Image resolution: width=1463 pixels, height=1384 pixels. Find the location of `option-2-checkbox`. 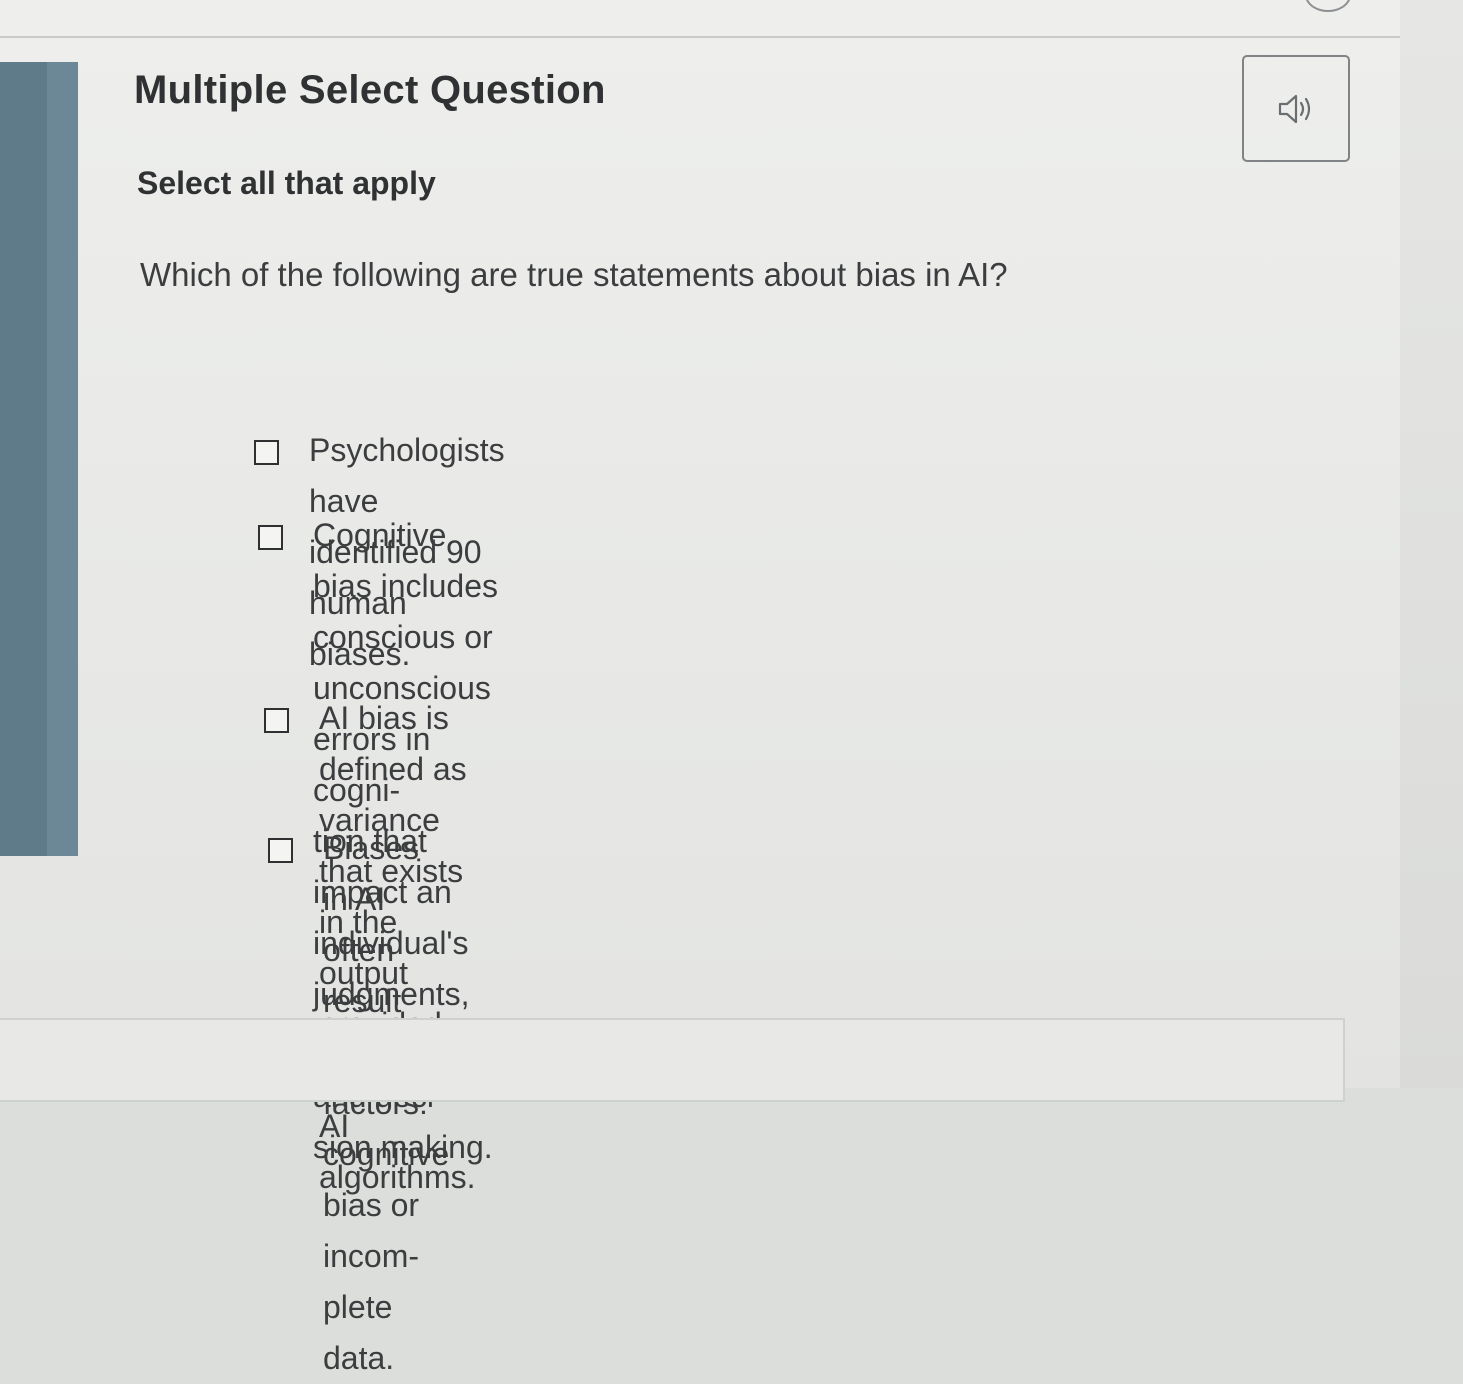

option-2-checkbox is located at coordinates (270, 537).